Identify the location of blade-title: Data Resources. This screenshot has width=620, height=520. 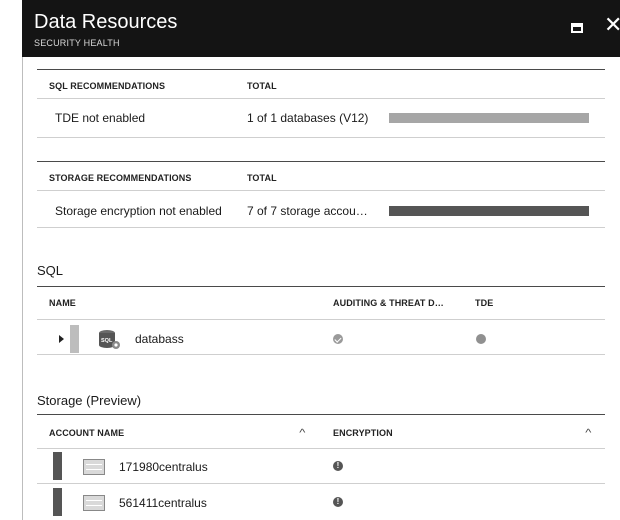
(106, 22).